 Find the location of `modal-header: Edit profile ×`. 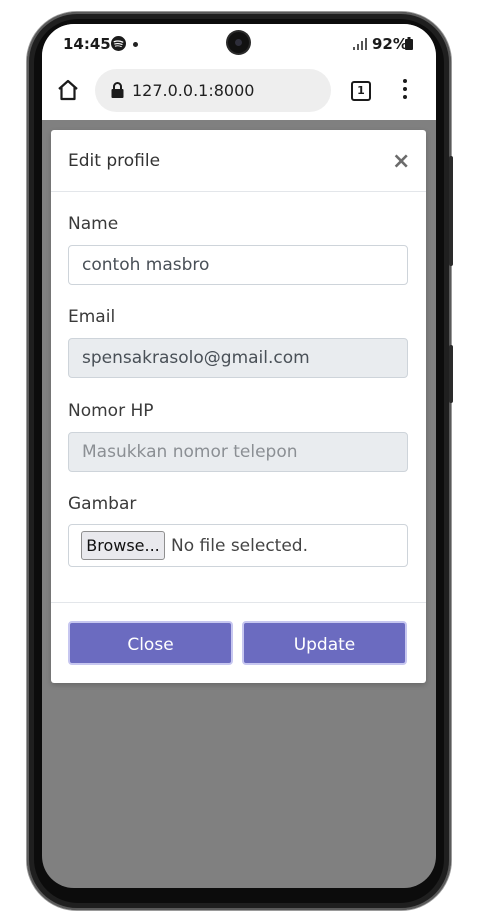

modal-header: Edit profile × is located at coordinates (238, 161).